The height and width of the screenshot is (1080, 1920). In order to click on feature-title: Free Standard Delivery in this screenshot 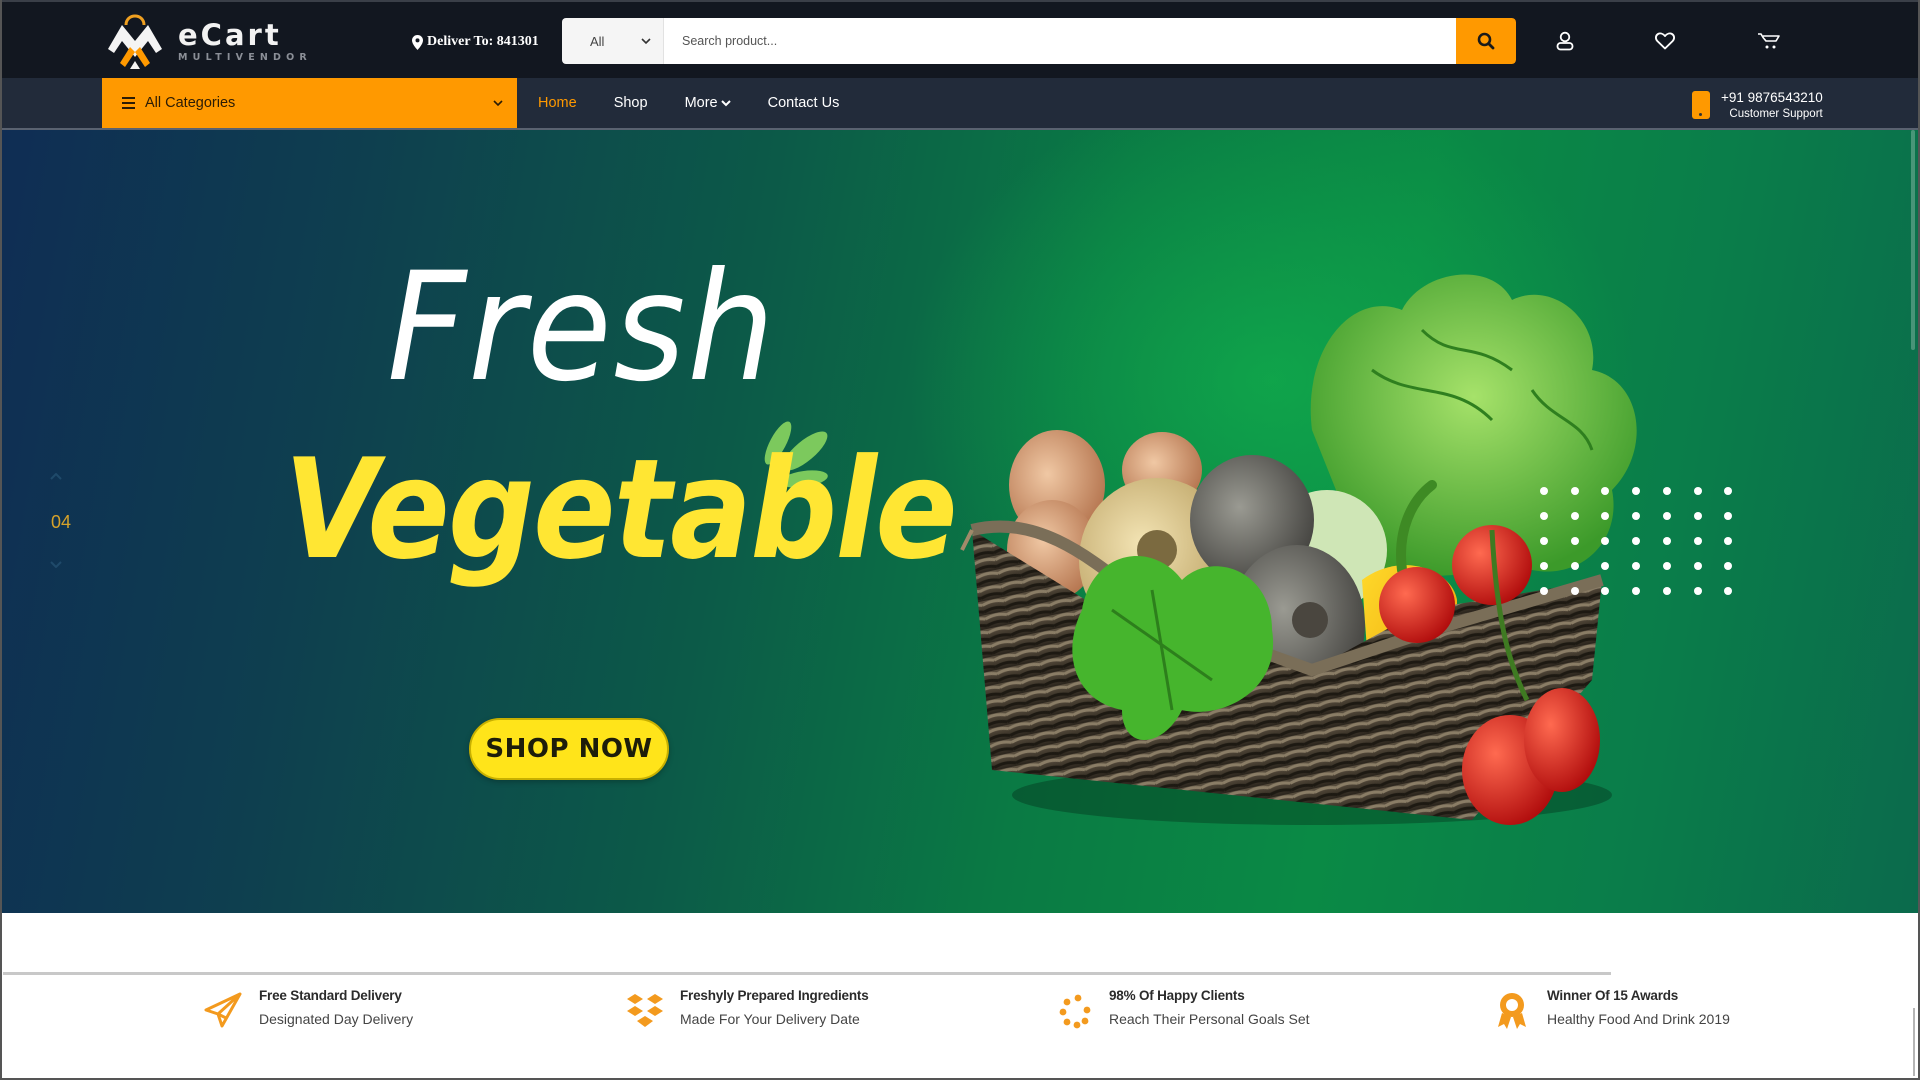, I will do `click(330, 995)`.